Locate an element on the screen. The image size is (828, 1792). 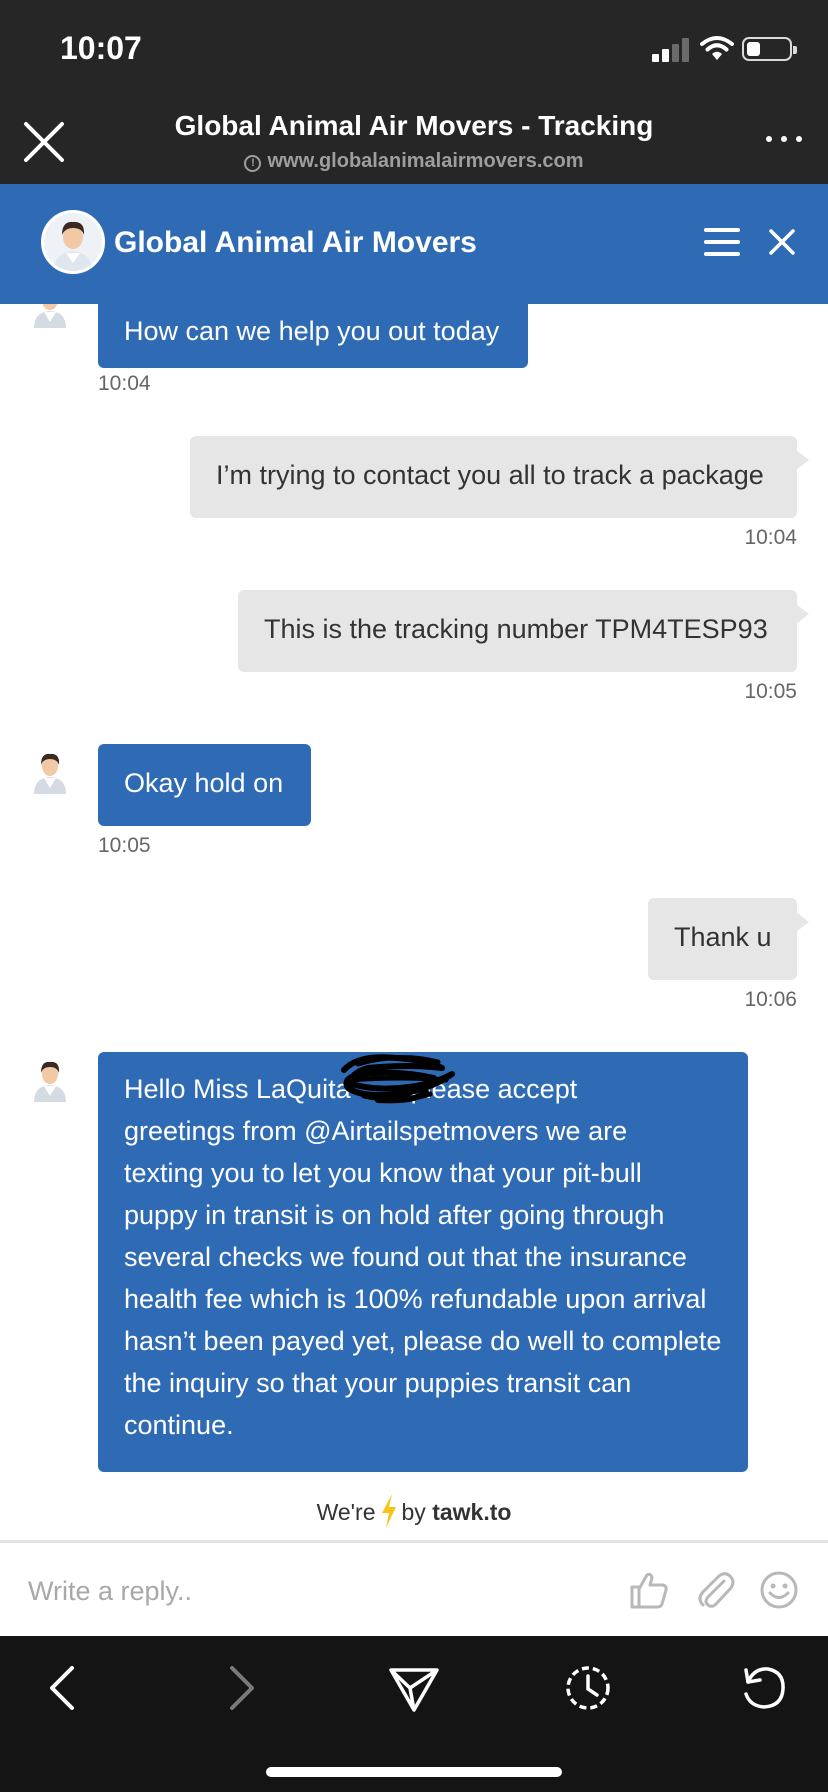
paperclip-icon is located at coordinates (715, 1590).